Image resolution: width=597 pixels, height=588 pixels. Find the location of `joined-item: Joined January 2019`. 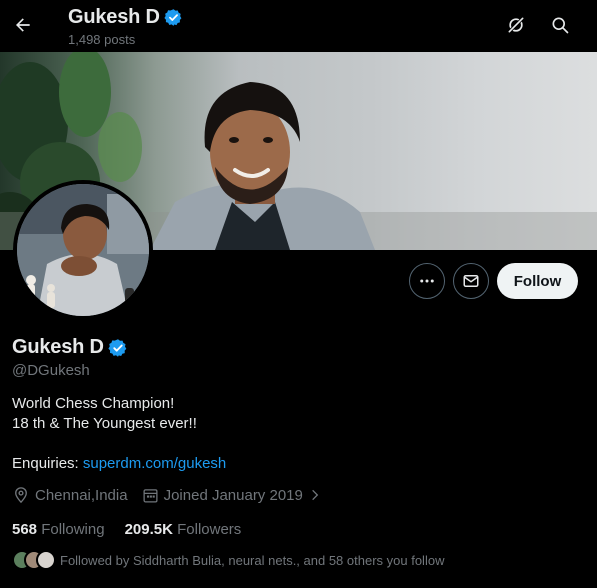

joined-item: Joined January 2019 is located at coordinates (232, 495).